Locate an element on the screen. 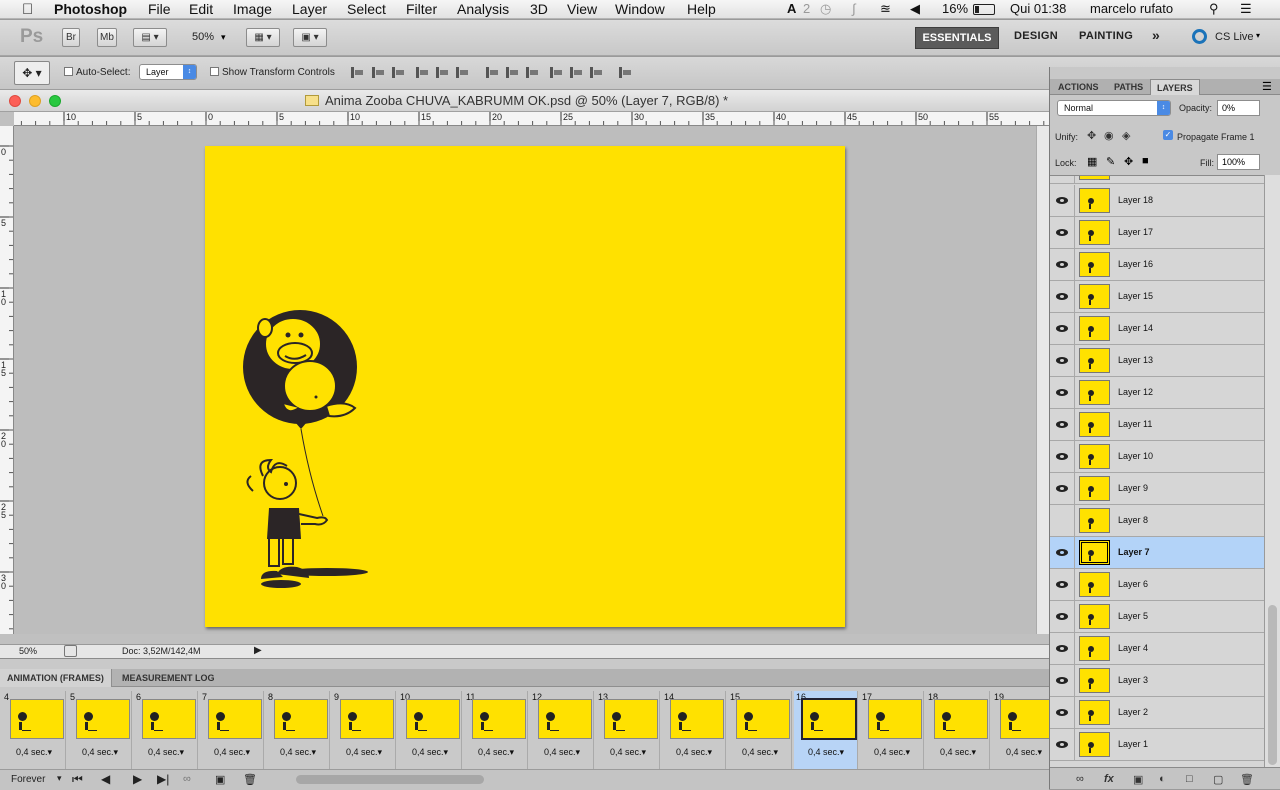  layer-row: Layer 8 is located at coordinates (1157, 521).